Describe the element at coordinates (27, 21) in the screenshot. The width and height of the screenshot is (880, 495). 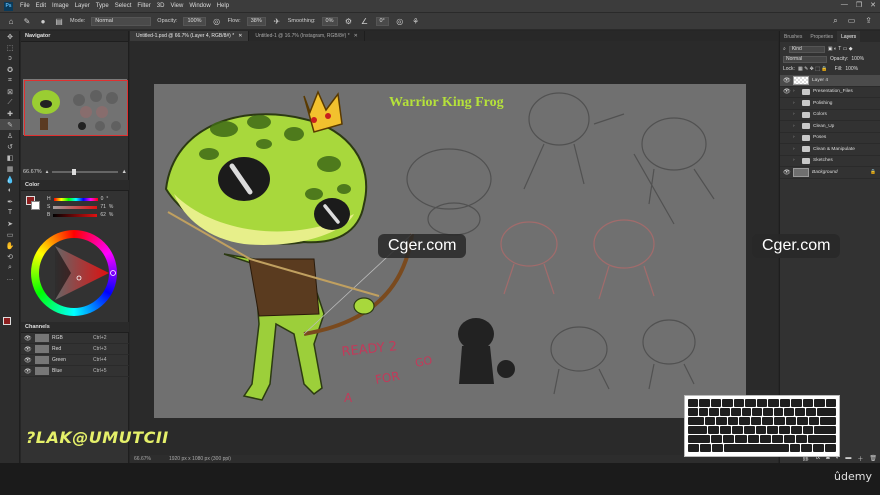
I see `brush-tool-icon: ✎` at that location.